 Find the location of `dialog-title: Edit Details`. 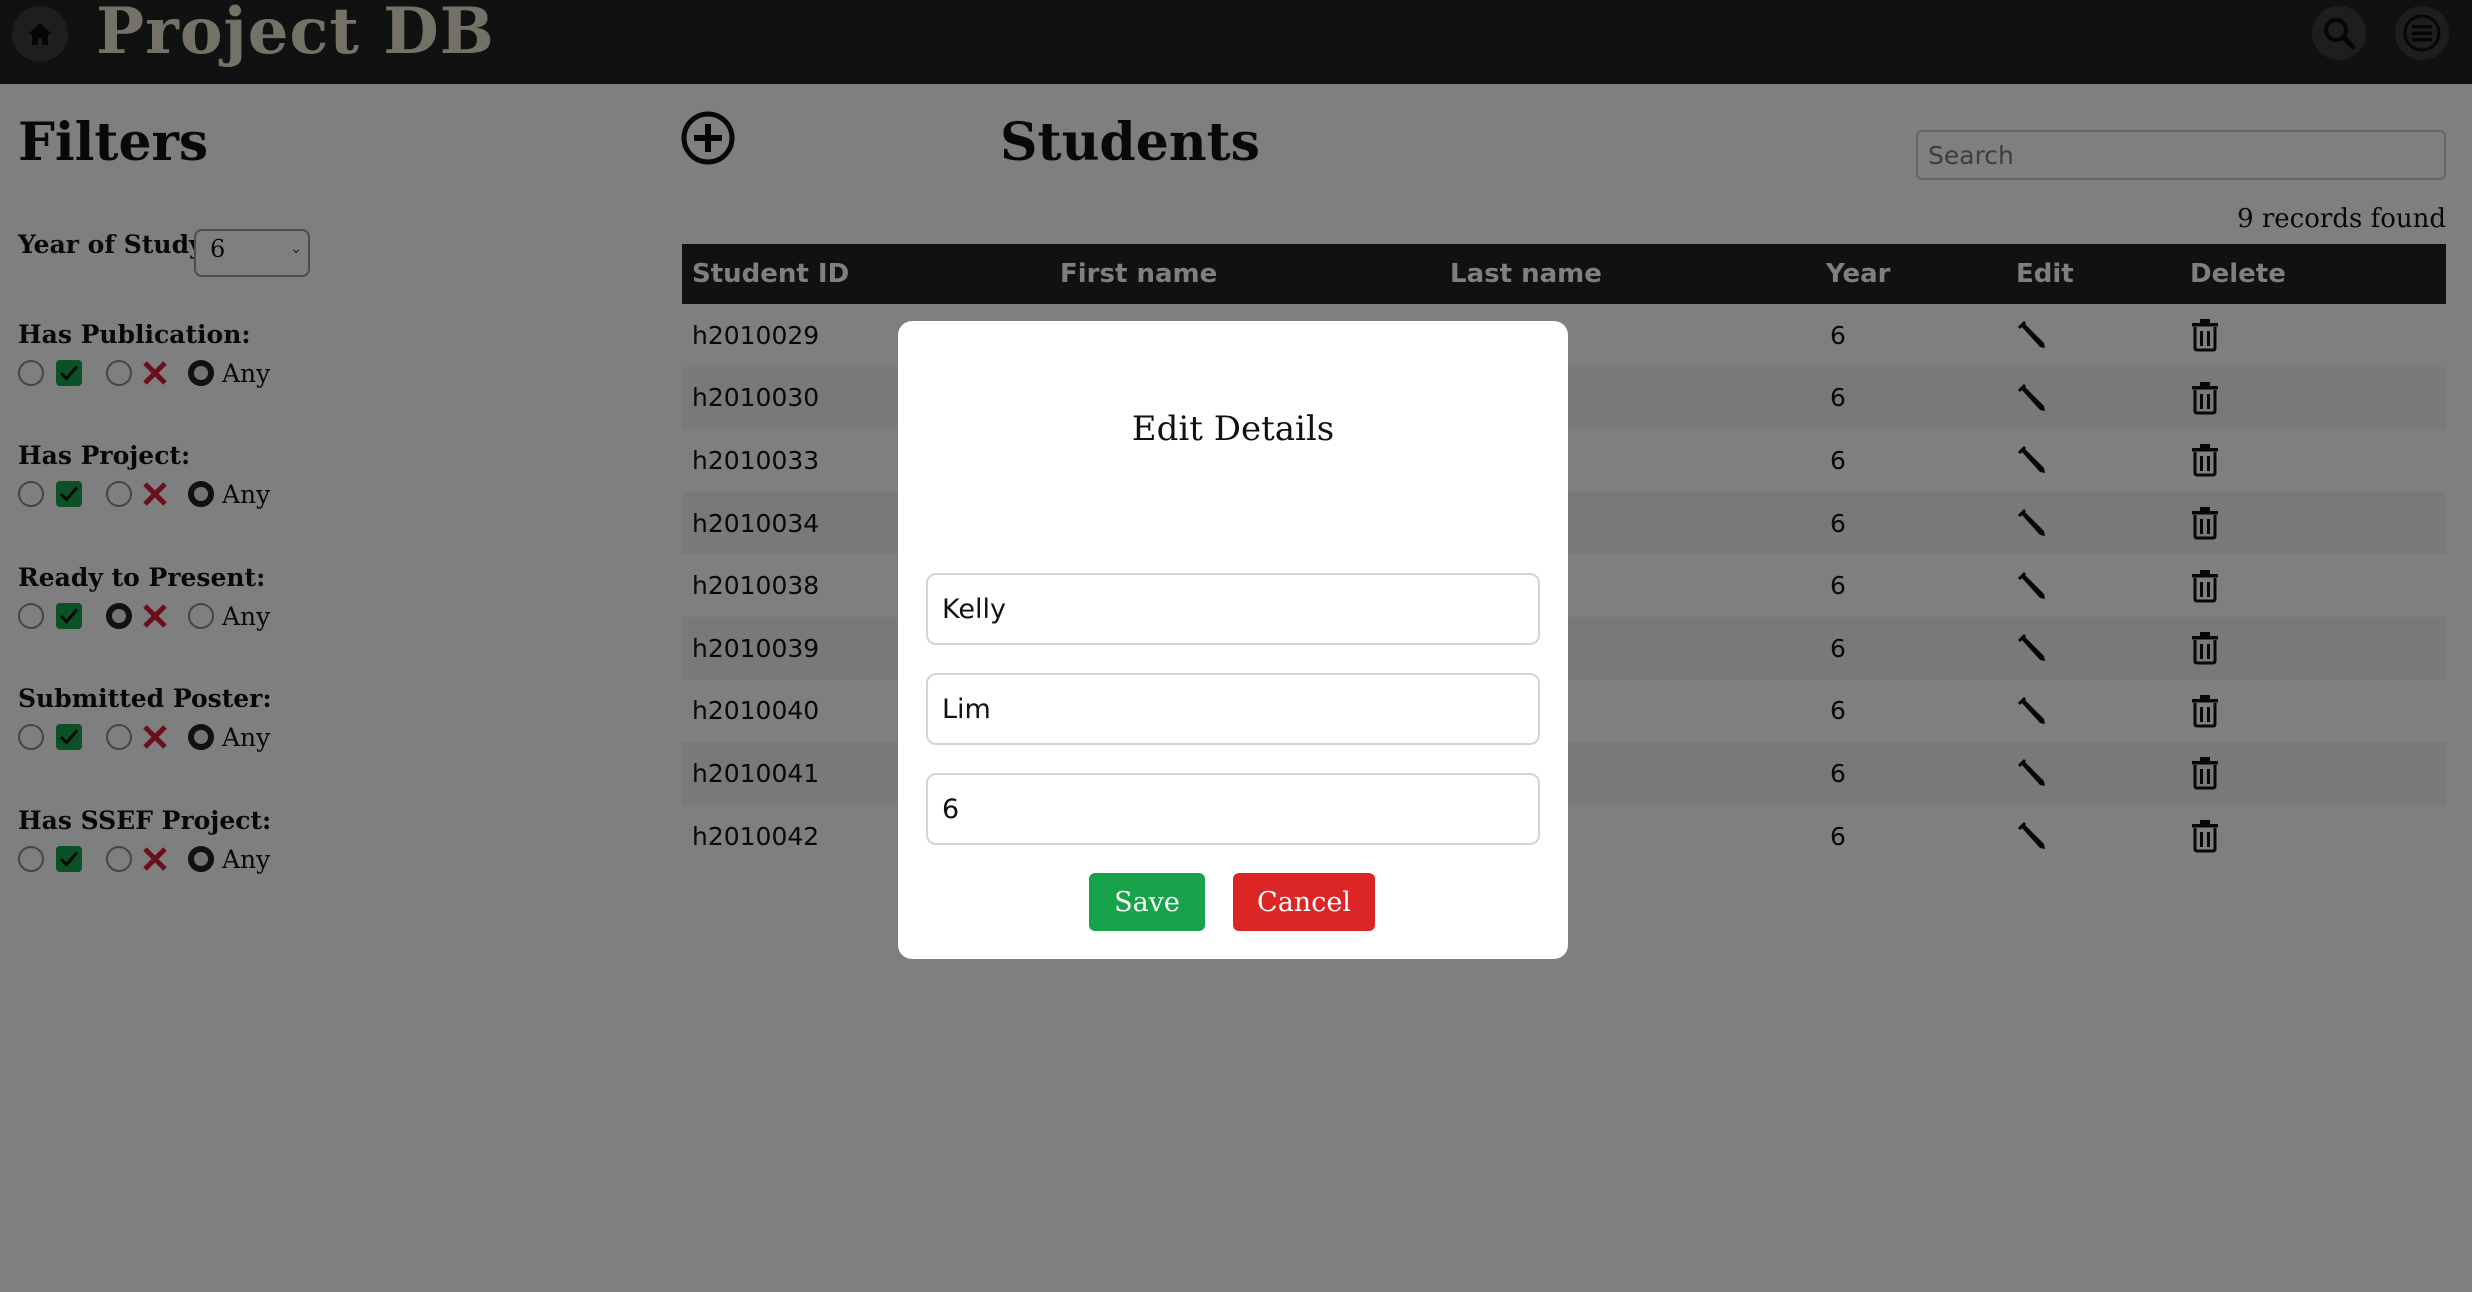

dialog-title: Edit Details is located at coordinates (1233, 429).